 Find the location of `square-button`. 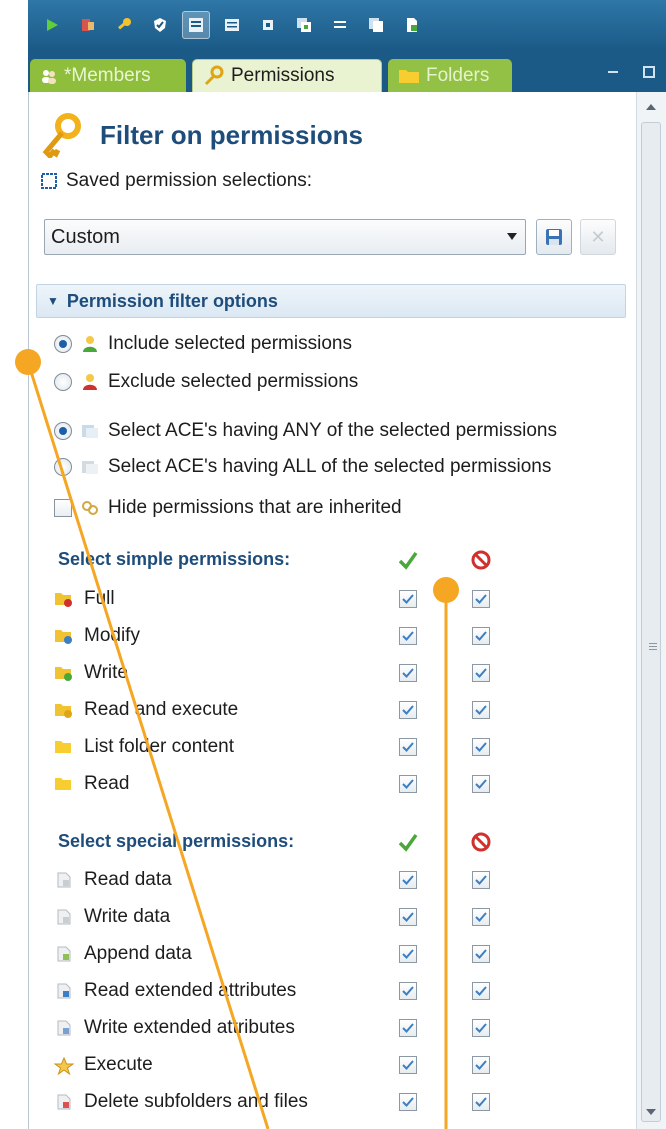

square-button is located at coordinates (268, 25).